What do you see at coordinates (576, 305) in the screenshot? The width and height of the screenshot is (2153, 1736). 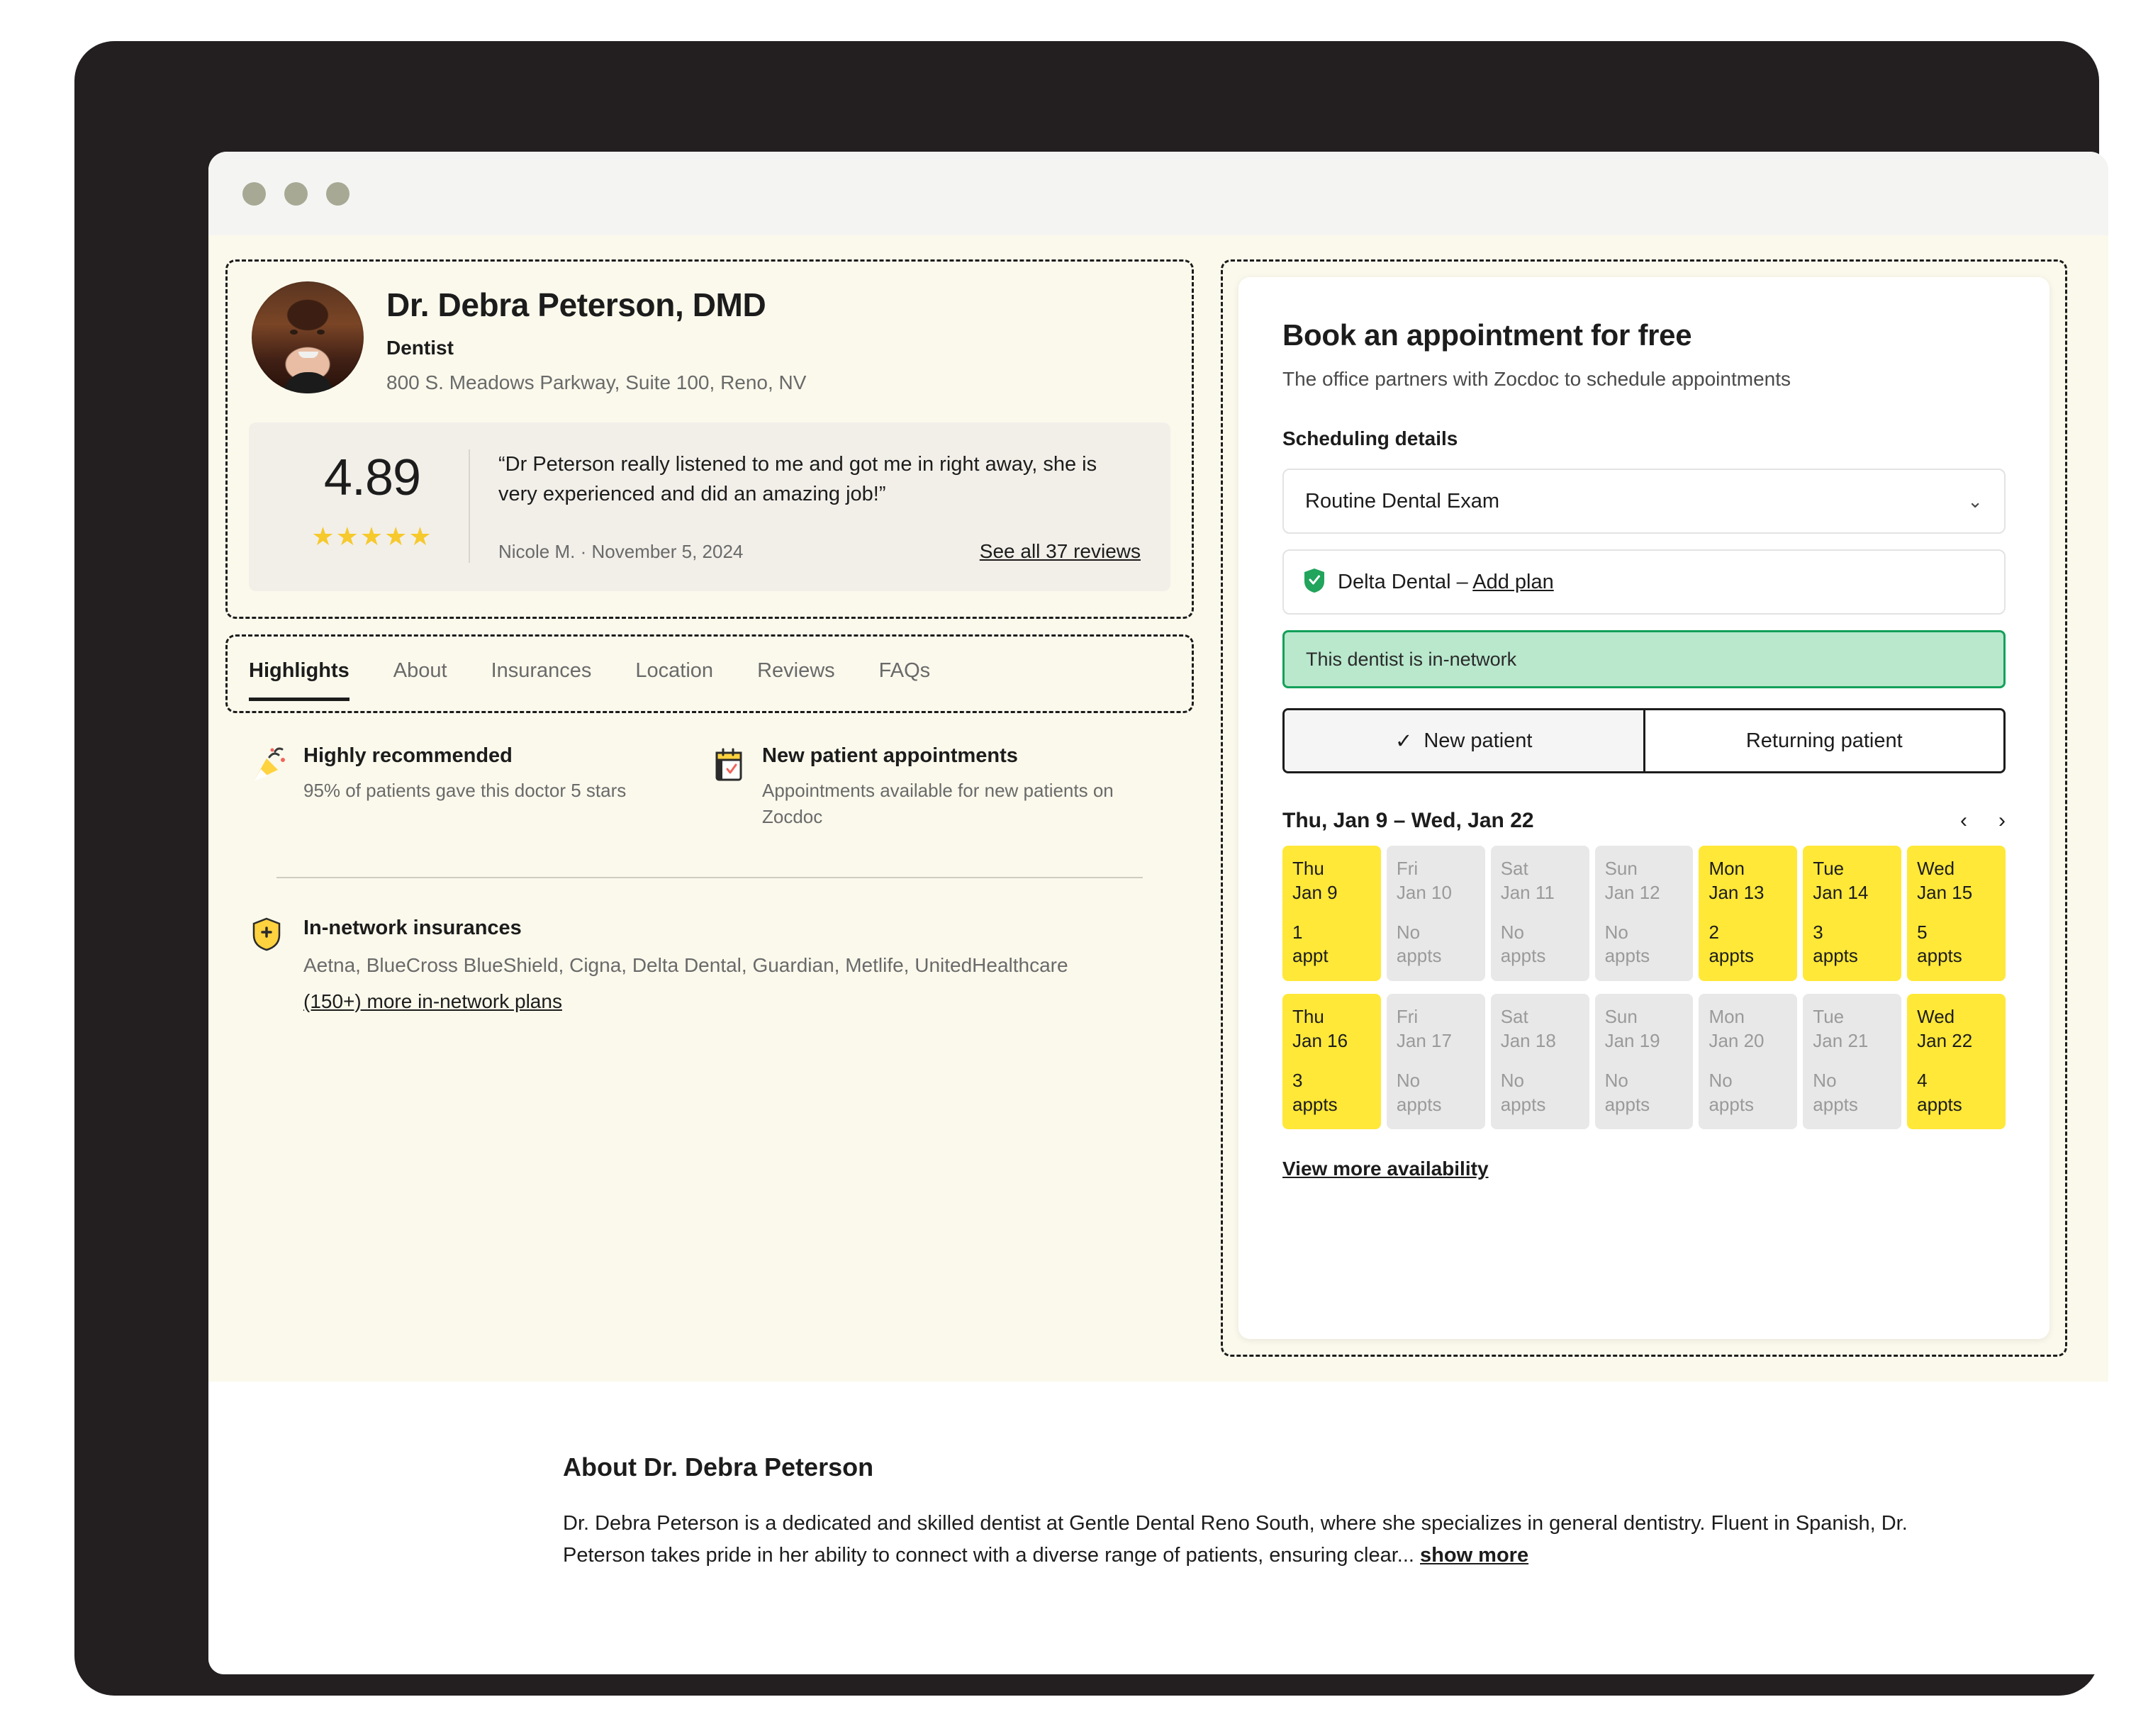 I see `page-title: Dr. Debra Peterson, DMD` at bounding box center [576, 305].